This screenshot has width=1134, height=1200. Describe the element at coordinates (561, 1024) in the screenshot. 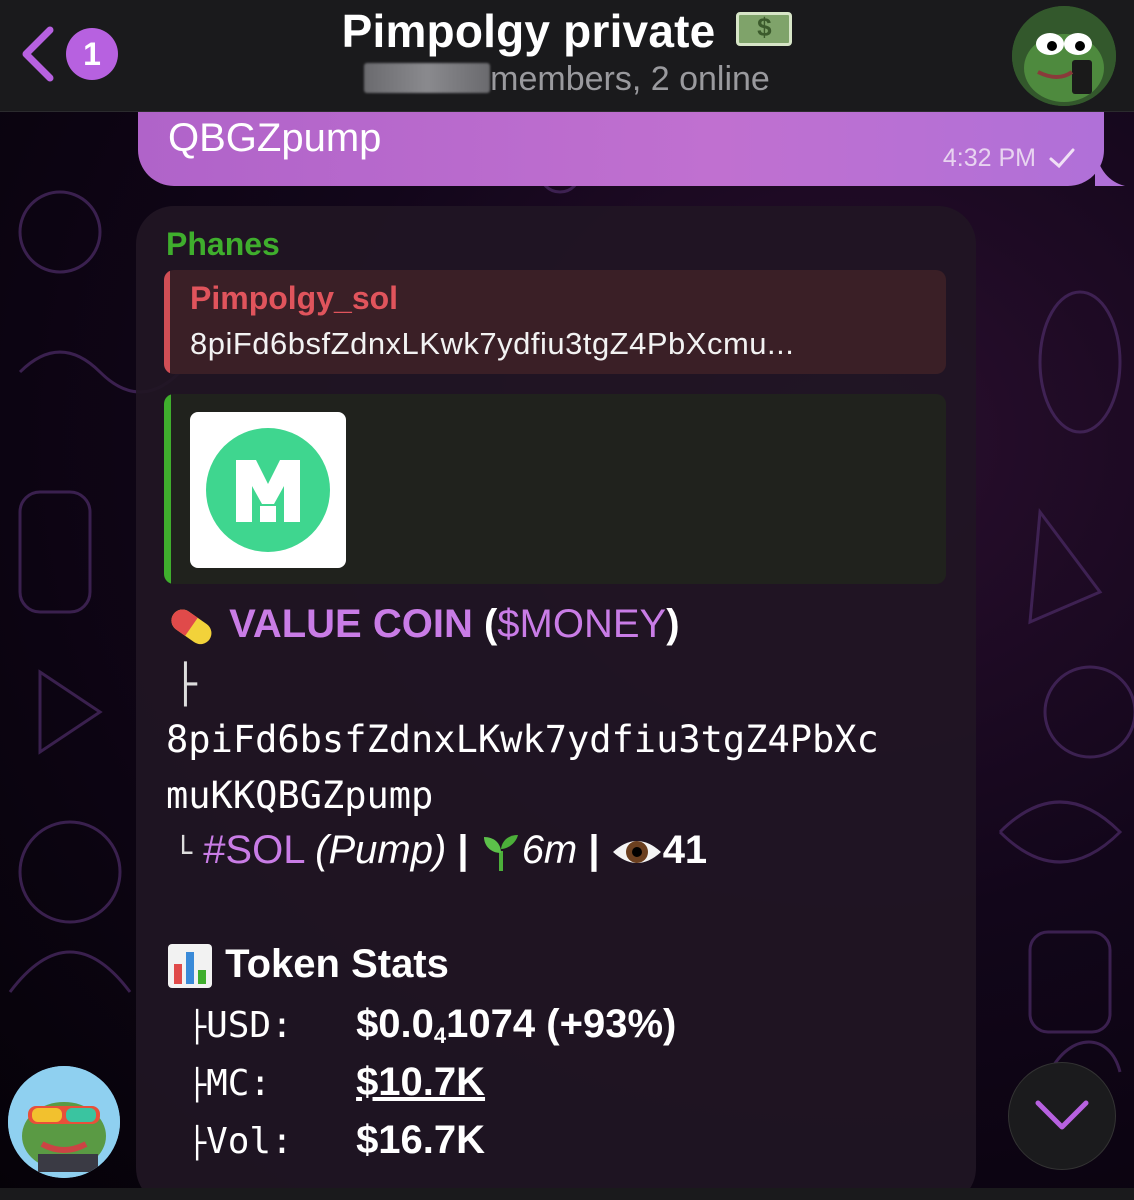

I see `stats-value-rest: 1074 (+93%)` at that location.